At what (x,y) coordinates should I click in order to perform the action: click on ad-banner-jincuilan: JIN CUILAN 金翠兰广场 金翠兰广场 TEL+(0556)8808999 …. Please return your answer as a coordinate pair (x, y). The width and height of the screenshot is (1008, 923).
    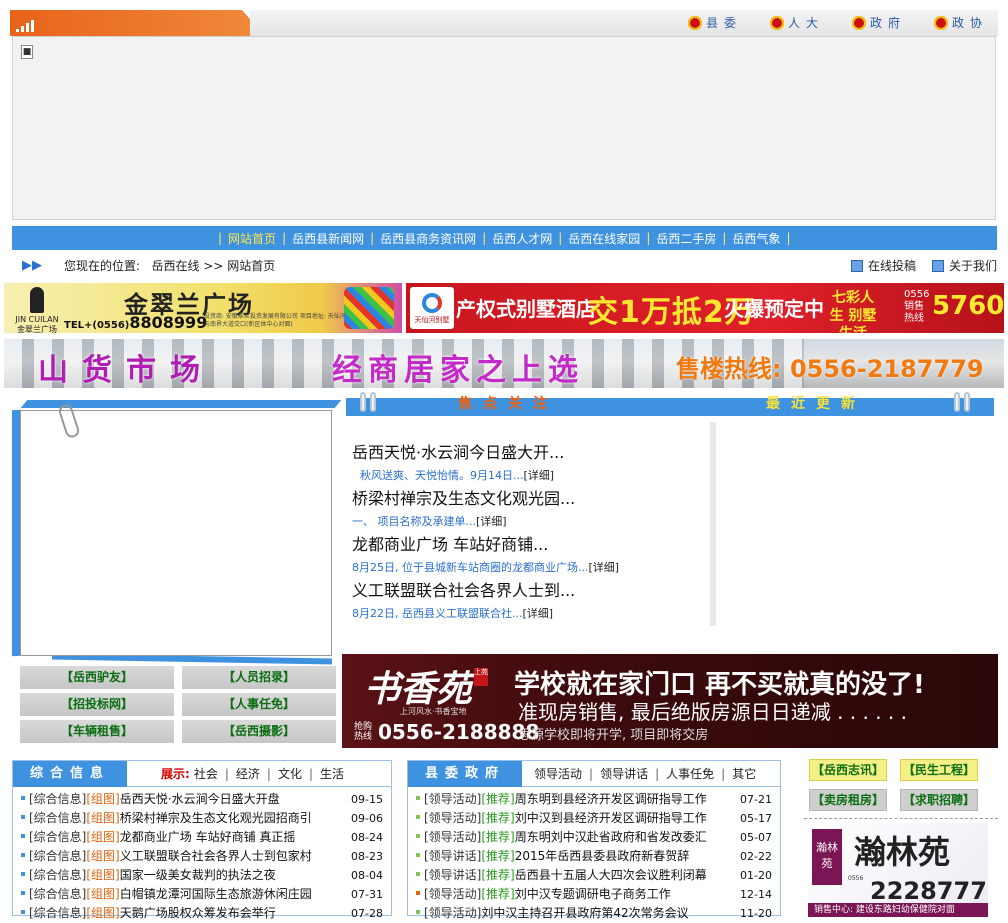
    Looking at the image, I should click on (203, 308).